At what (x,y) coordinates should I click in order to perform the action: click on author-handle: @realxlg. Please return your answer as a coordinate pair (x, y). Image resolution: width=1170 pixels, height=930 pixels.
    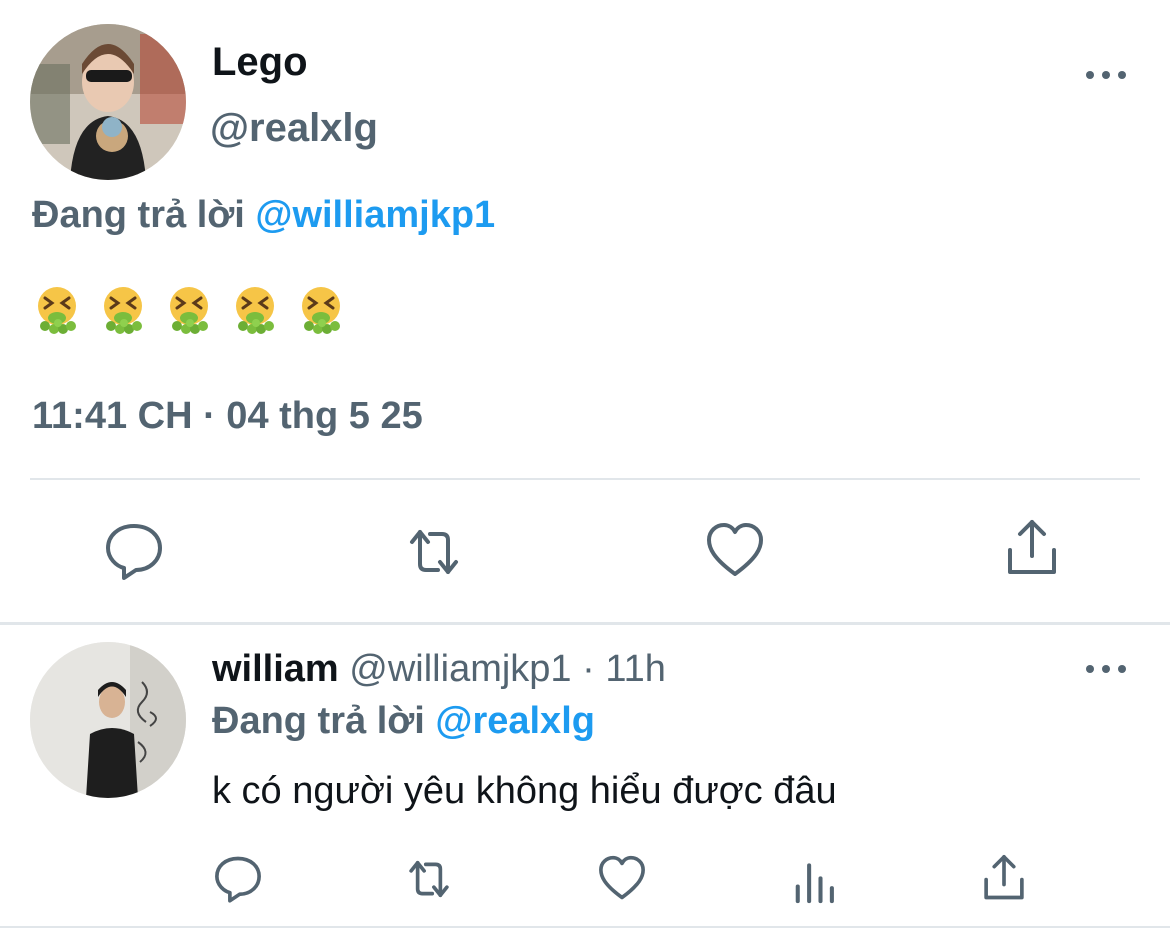
    Looking at the image, I should click on (294, 128).